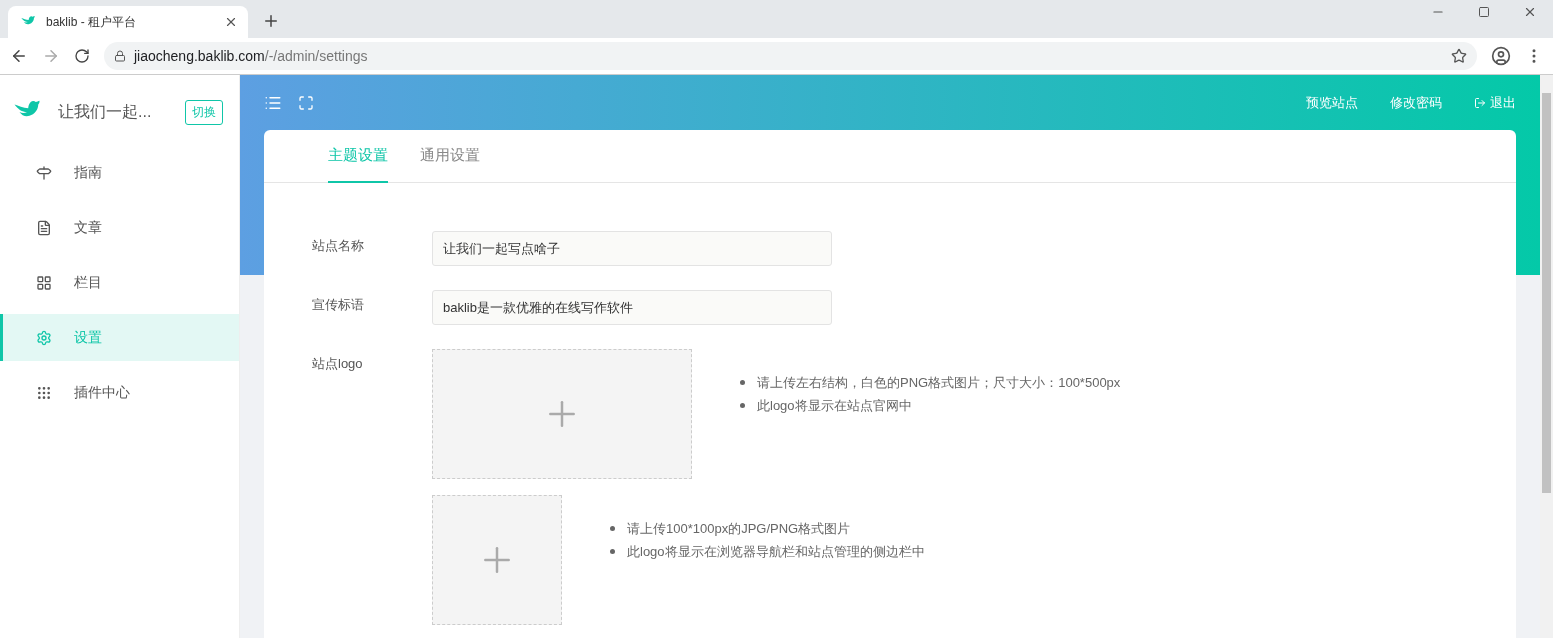 The width and height of the screenshot is (1553, 638). Describe the element at coordinates (1459, 56) in the screenshot. I see `star-icon` at that location.